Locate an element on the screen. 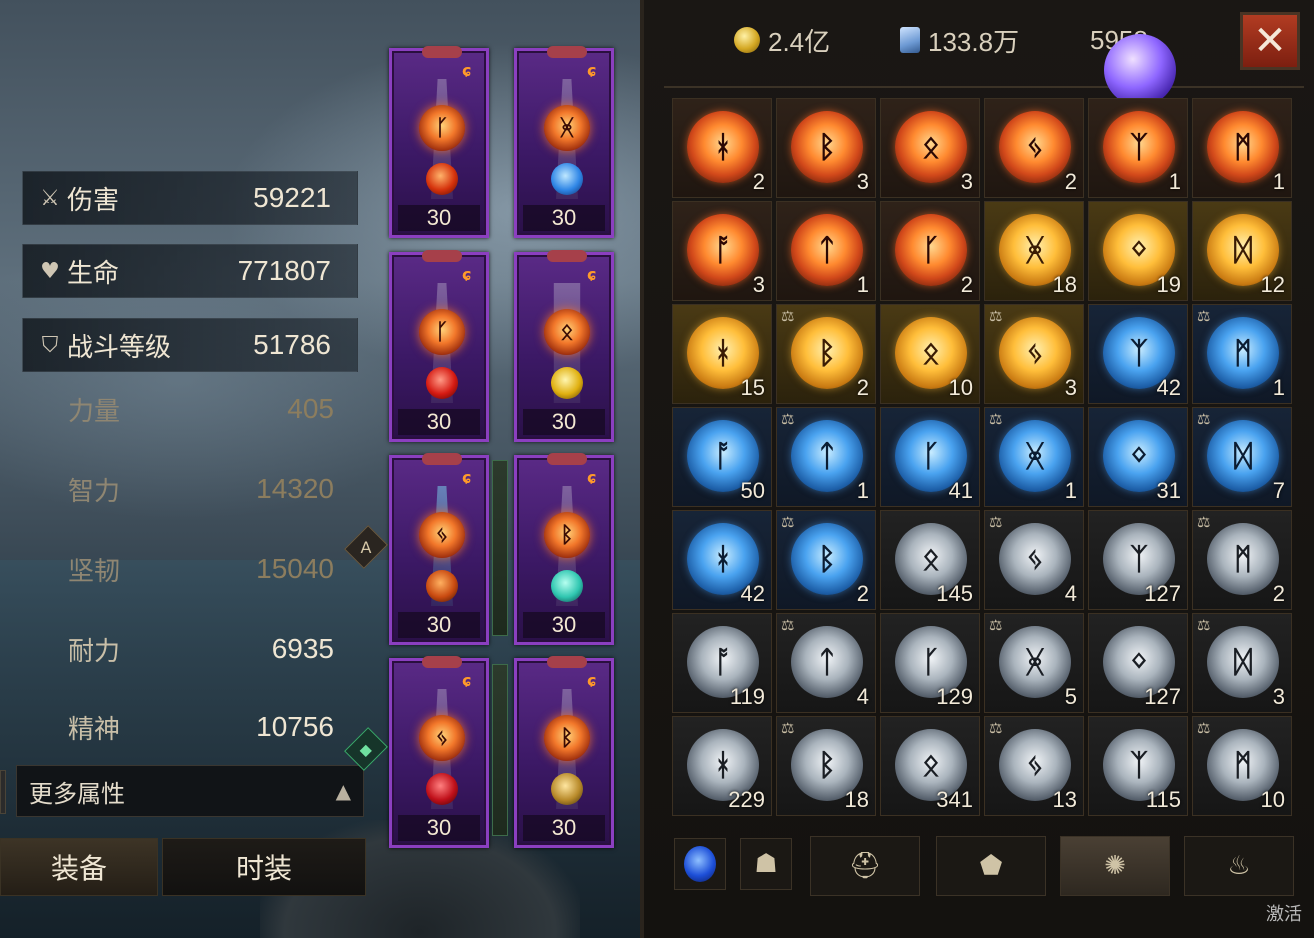  equip-slot-6: ɕ ᛒ 30 is located at coordinates (564, 549).